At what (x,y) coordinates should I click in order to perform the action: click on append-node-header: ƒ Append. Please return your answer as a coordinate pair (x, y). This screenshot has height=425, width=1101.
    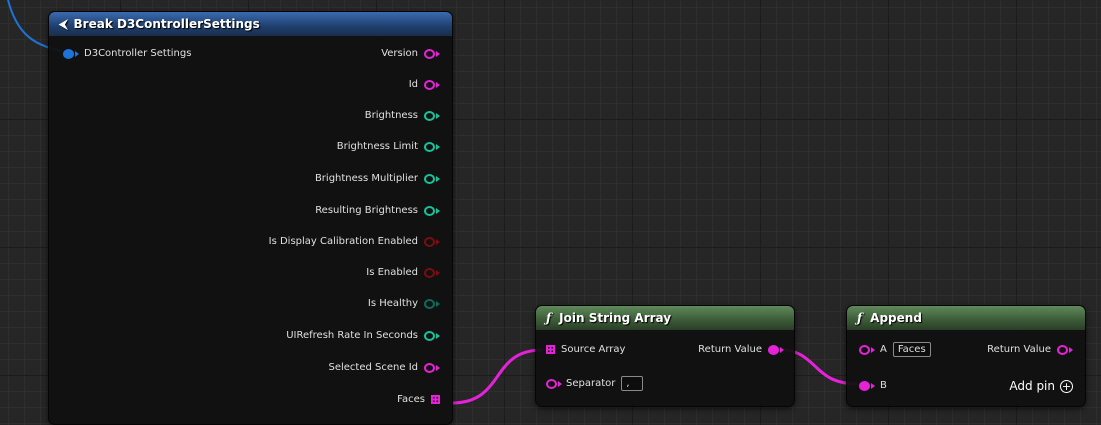
    Looking at the image, I should click on (966, 318).